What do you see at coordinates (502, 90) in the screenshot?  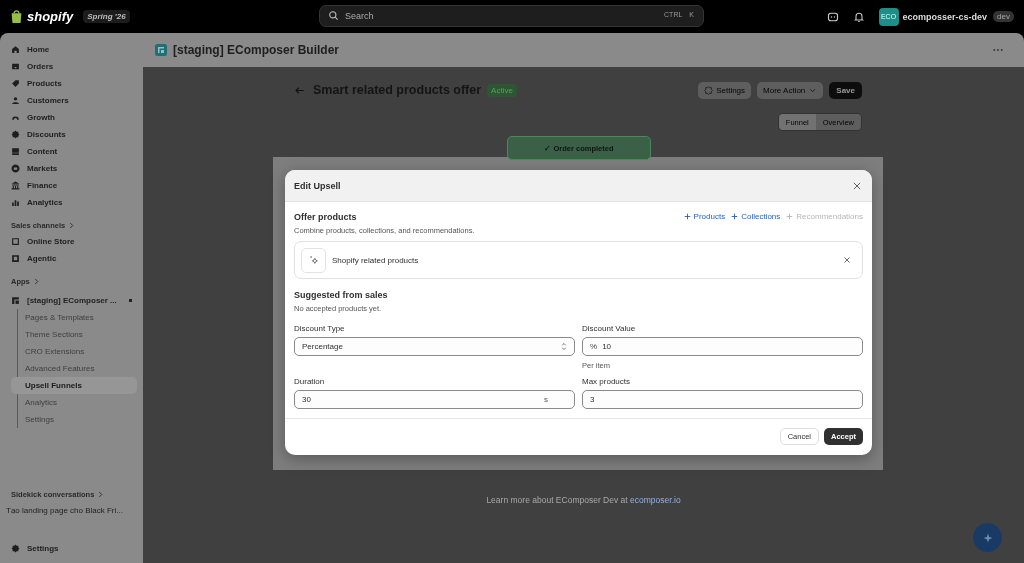 I see `status-badge: Active` at bounding box center [502, 90].